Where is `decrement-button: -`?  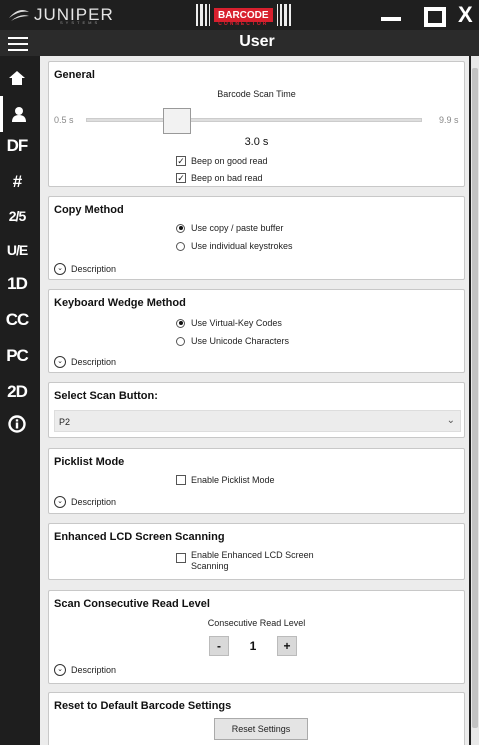
decrement-button: - is located at coordinates (219, 646).